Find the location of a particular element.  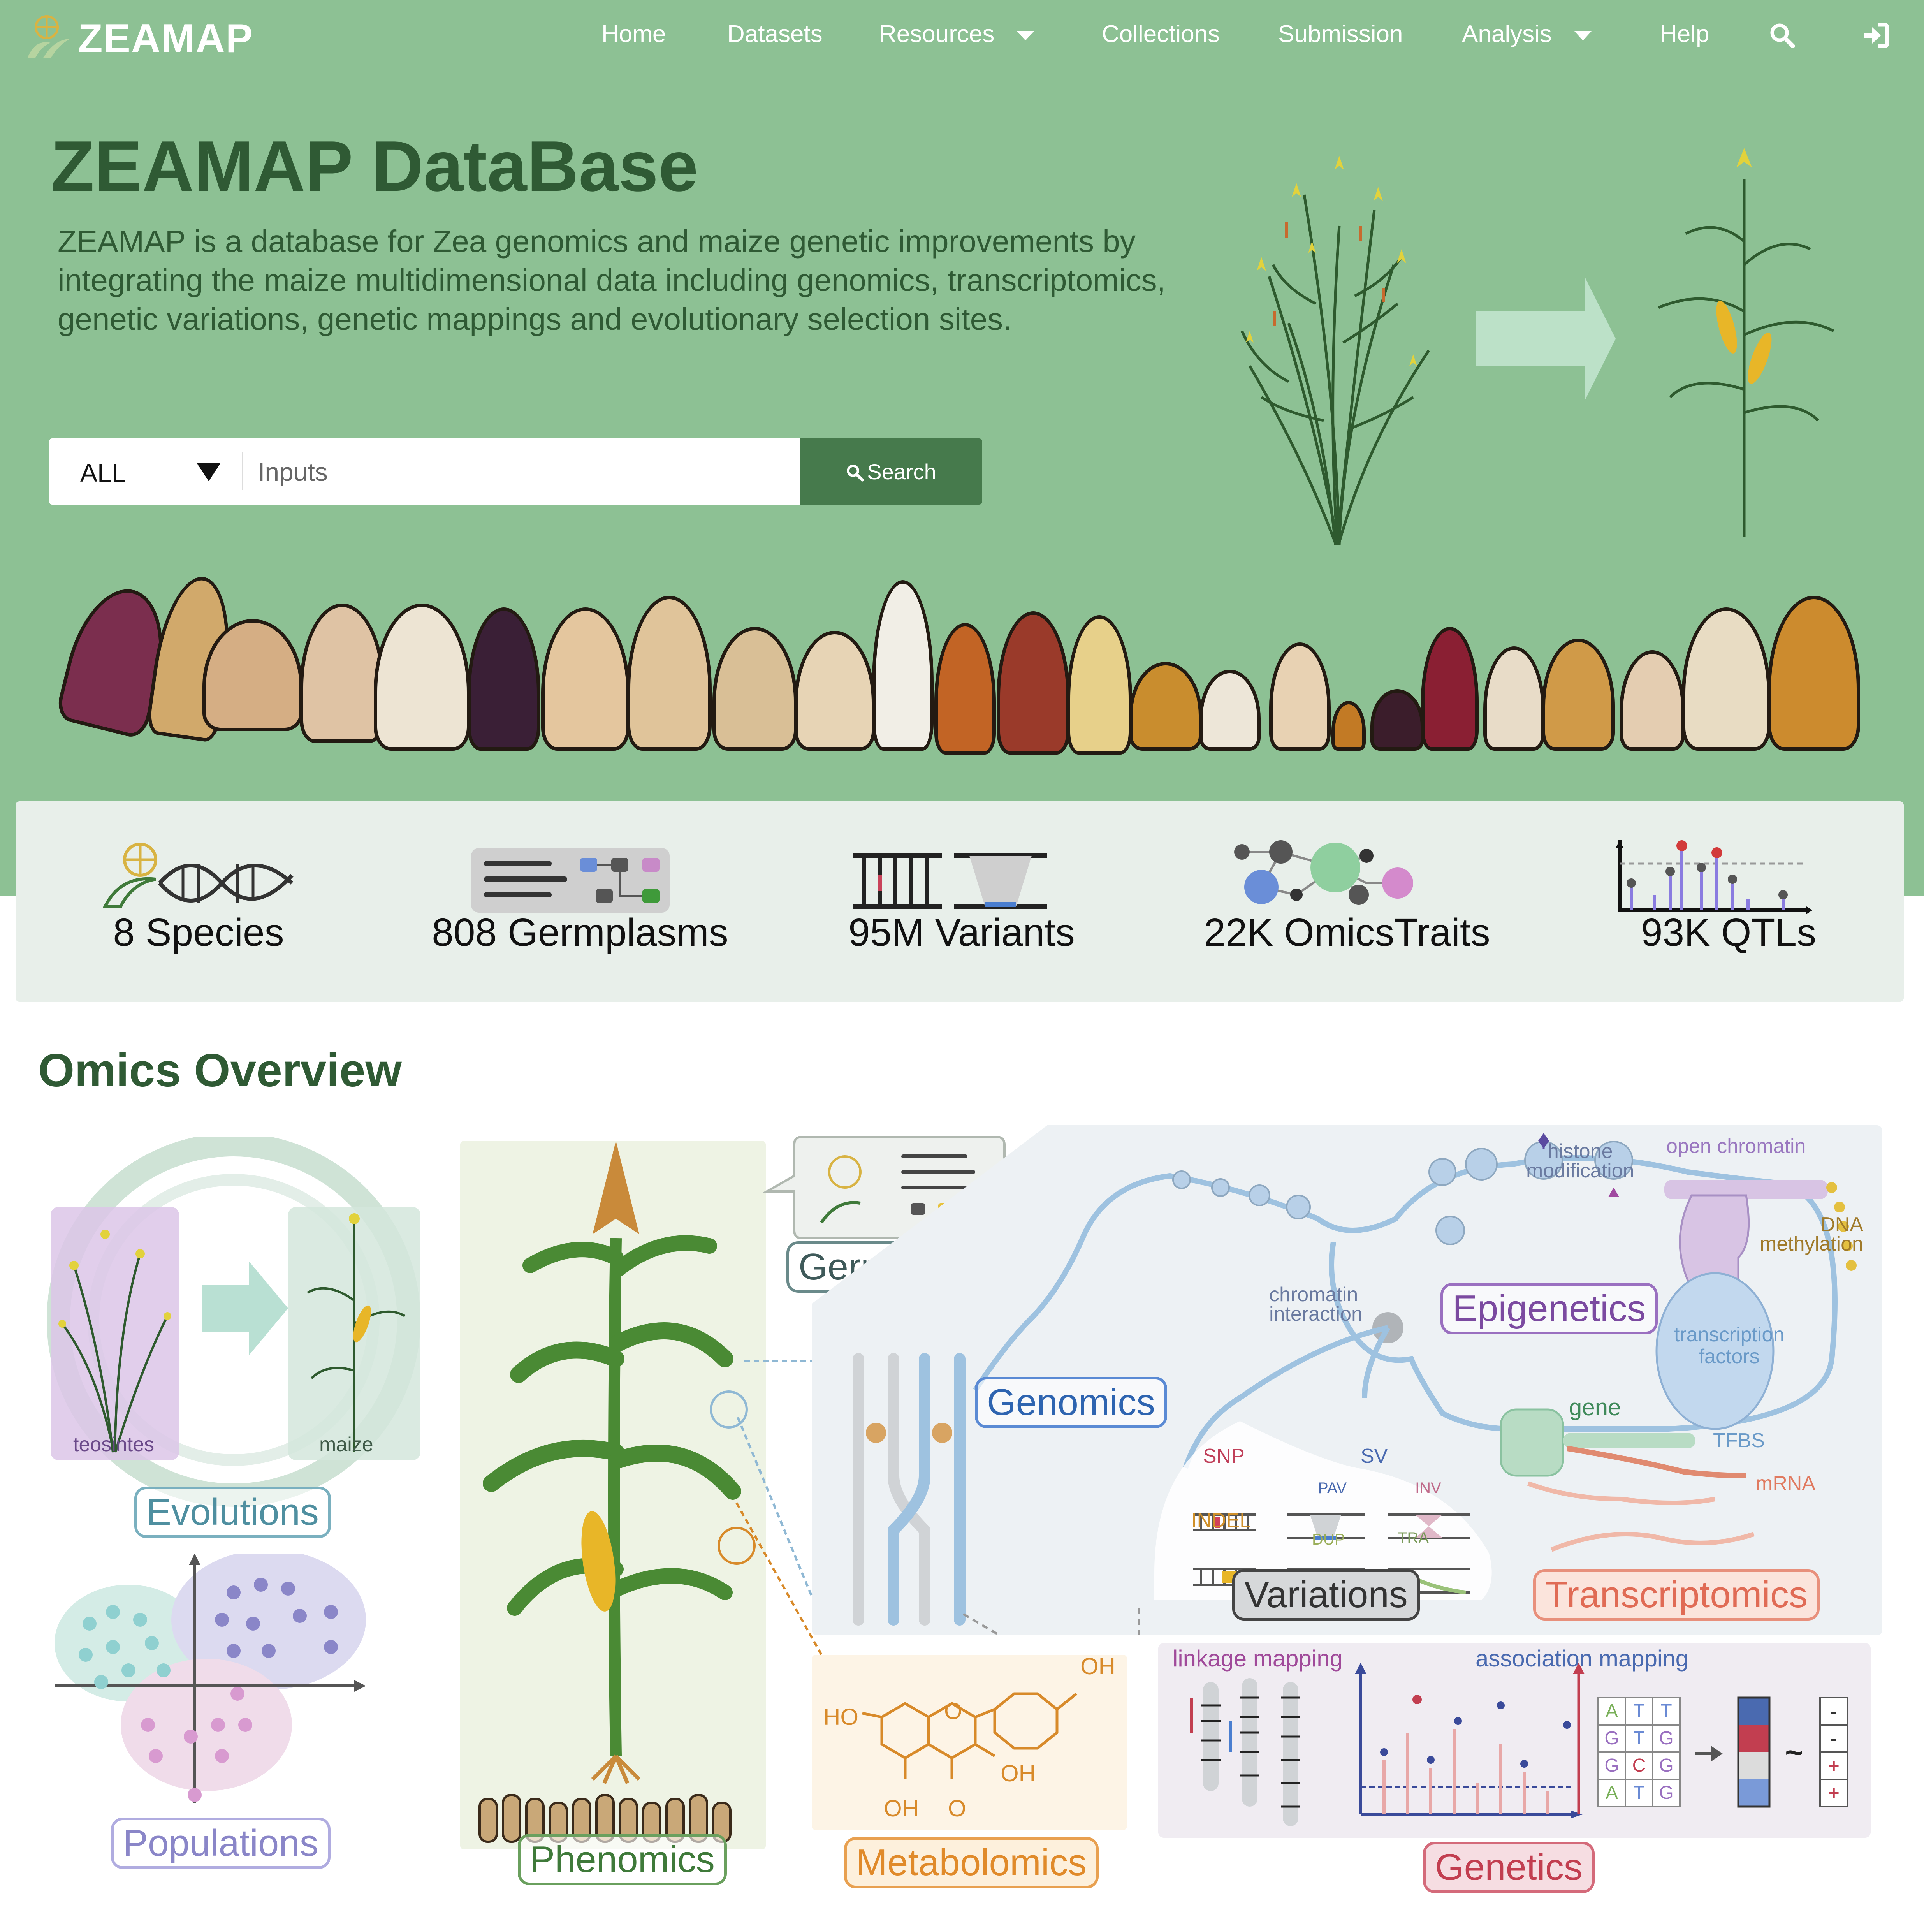

section-title: Omics Overview is located at coordinates (220, 1070).